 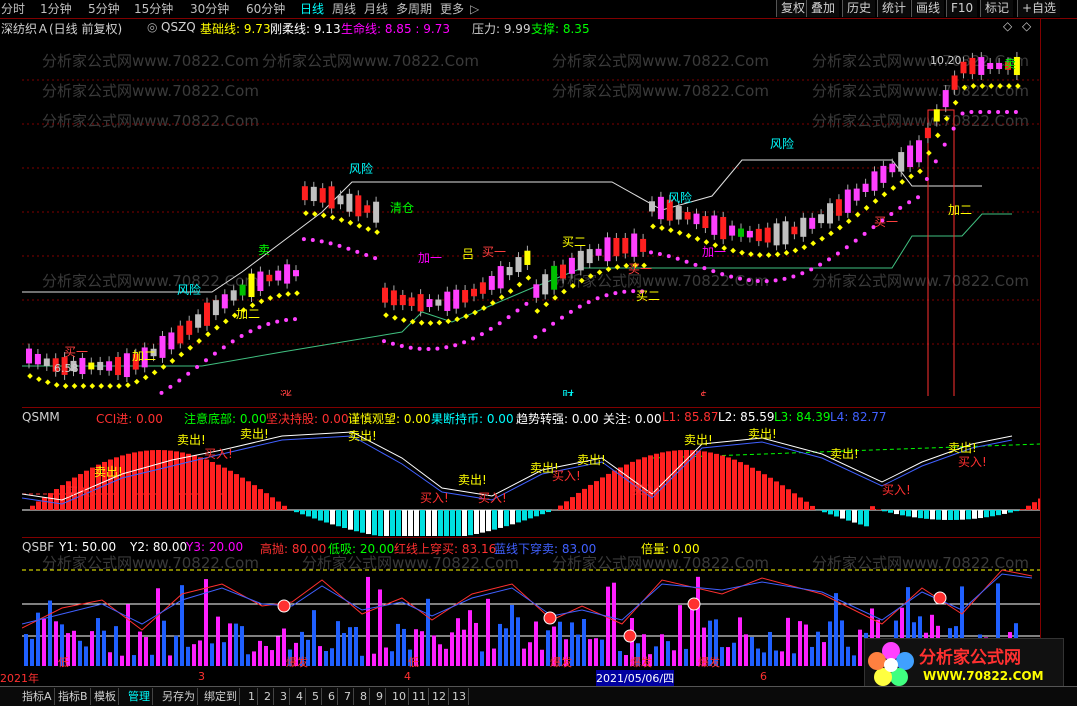 I want to click on period-5min: 5分钟, so click(x=104, y=9).